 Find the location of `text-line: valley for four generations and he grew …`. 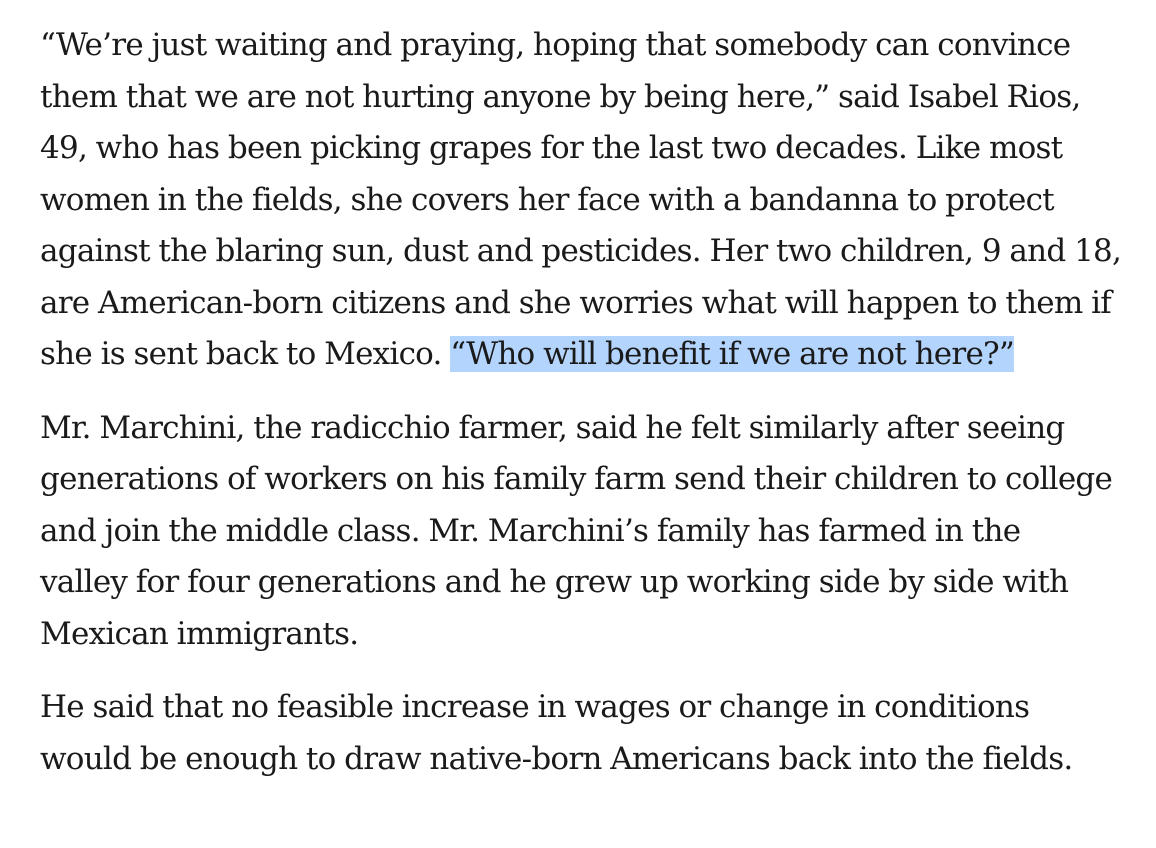

text-line: valley for four generations and he grew … is located at coordinates (554, 582).